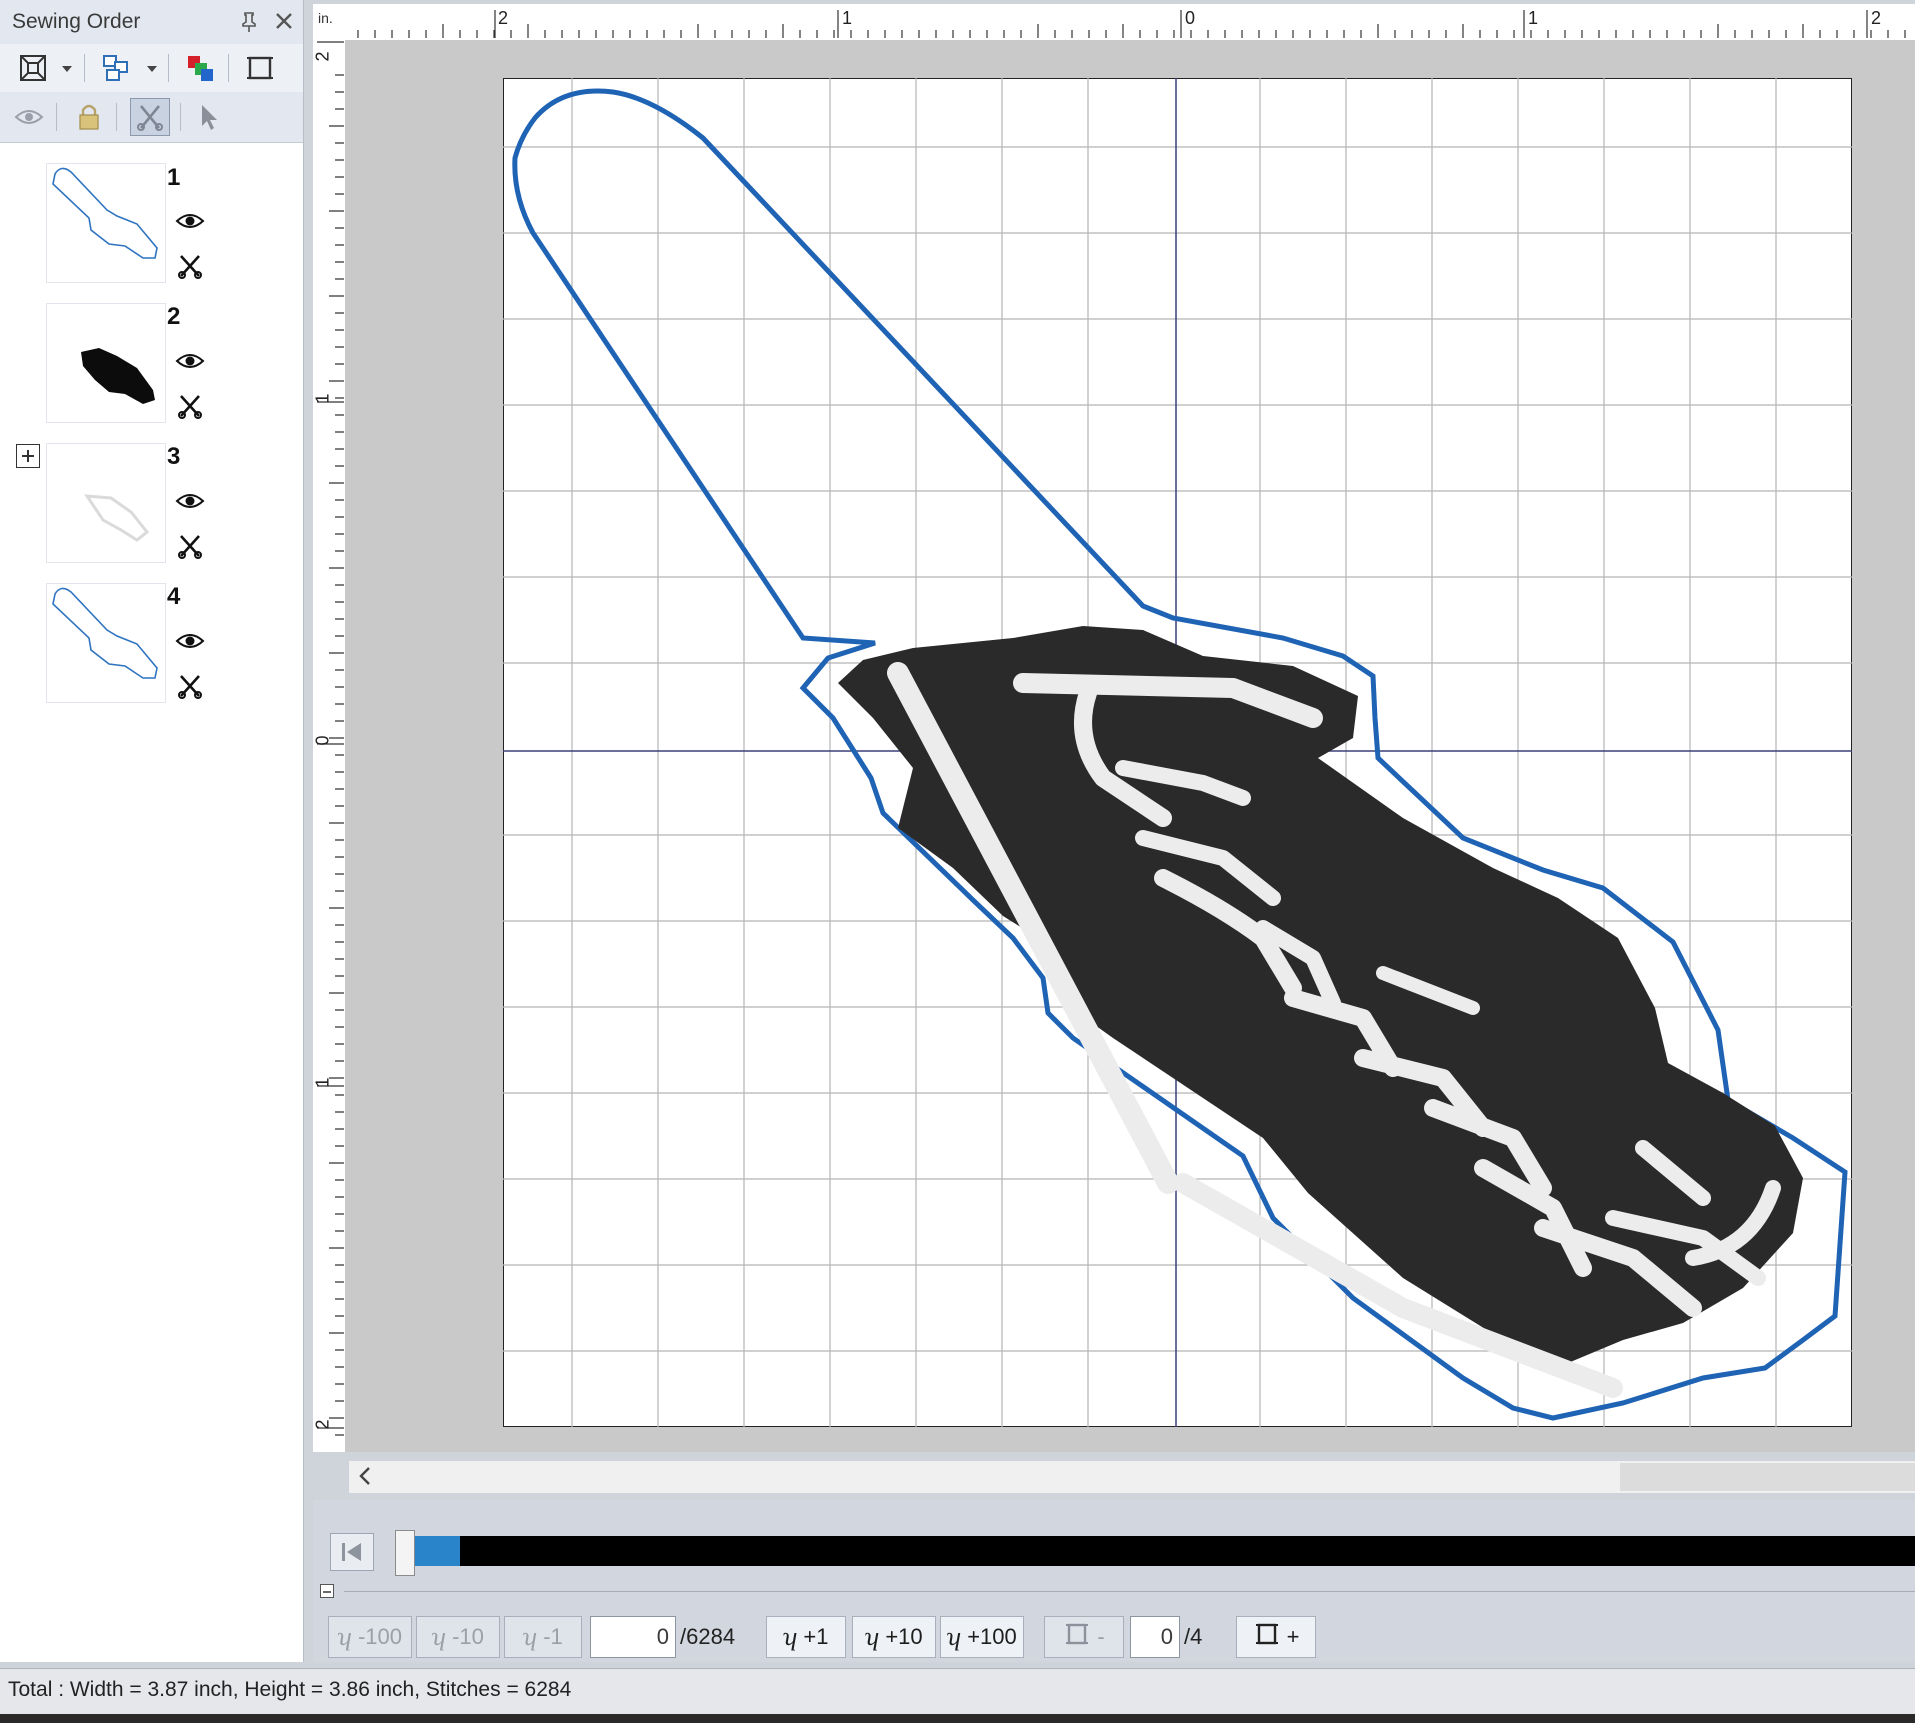 This screenshot has width=1915, height=1723. Describe the element at coordinates (957, 1718) in the screenshot. I see `window-bottom-edge` at that location.